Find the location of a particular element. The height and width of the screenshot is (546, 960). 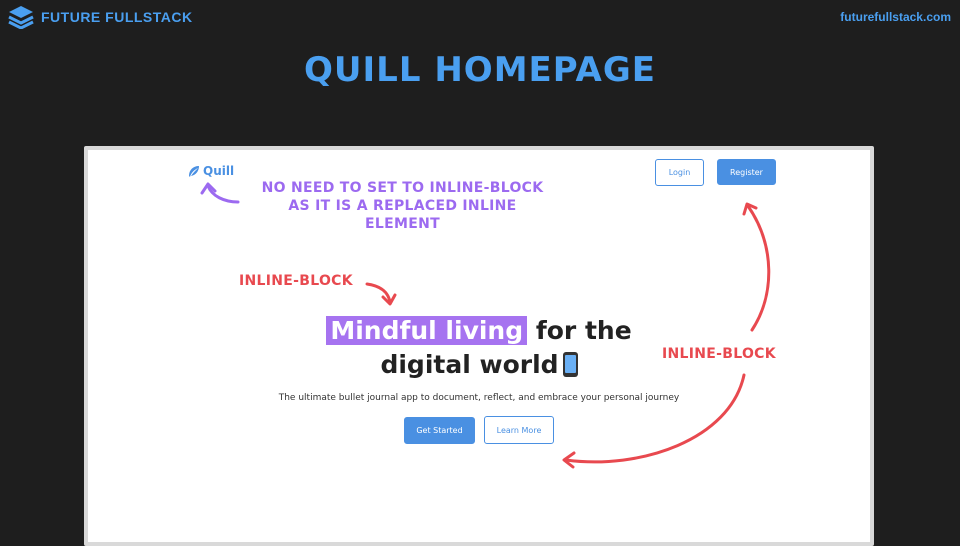

brand: FUTURE FULLSTACK is located at coordinates (100, 17).